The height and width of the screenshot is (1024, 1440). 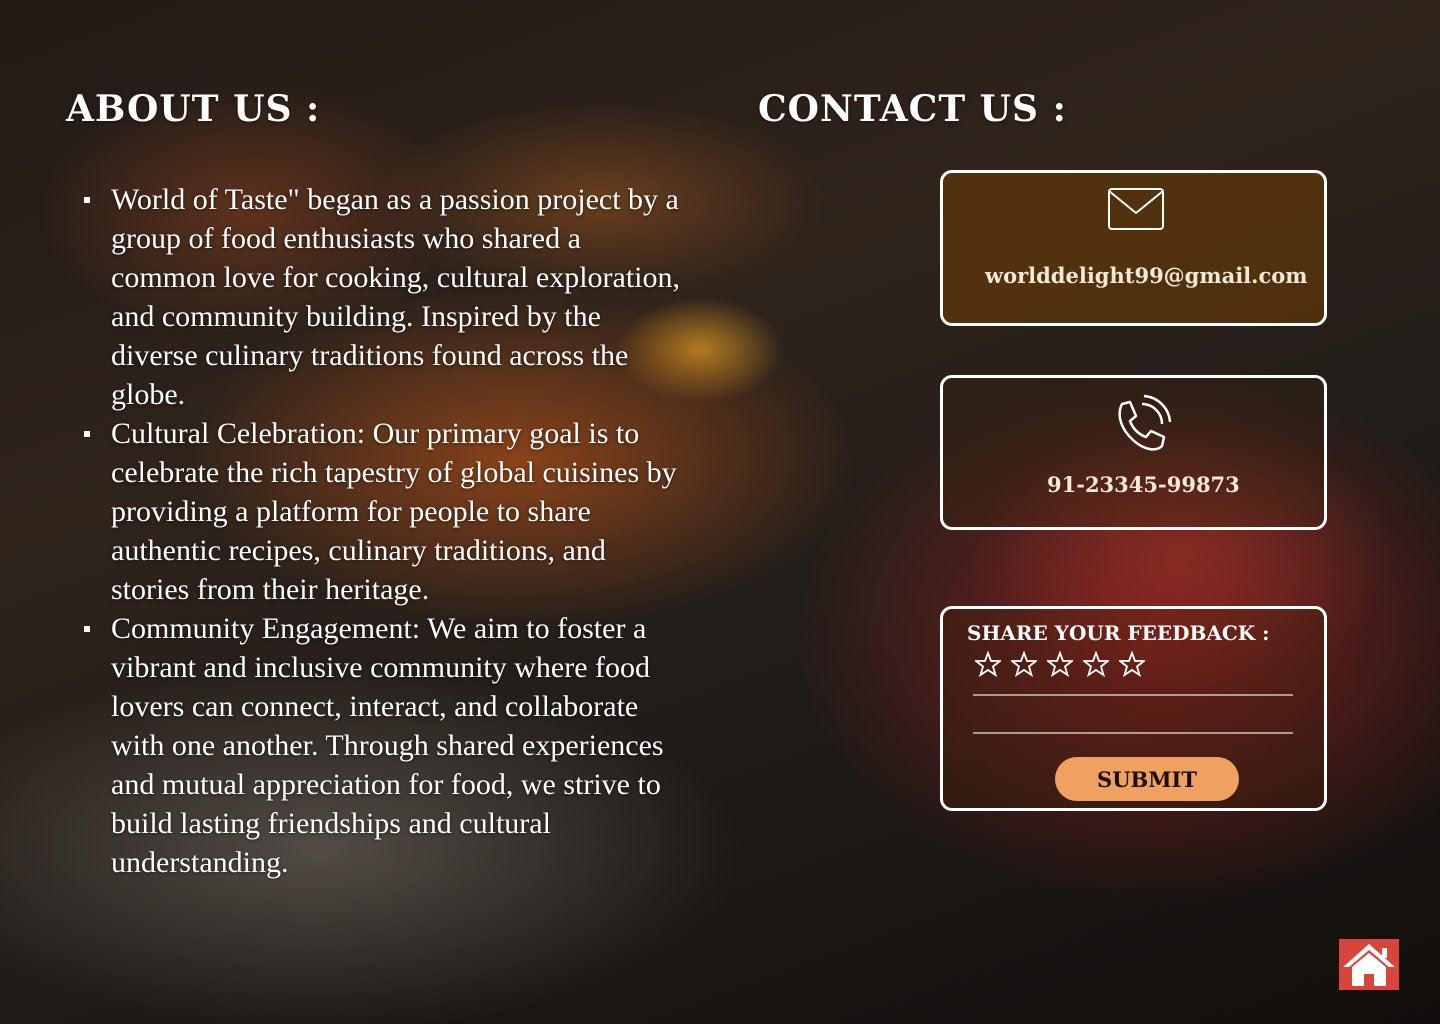 I want to click on submit-button: SUBMIT, so click(x=1147, y=779).